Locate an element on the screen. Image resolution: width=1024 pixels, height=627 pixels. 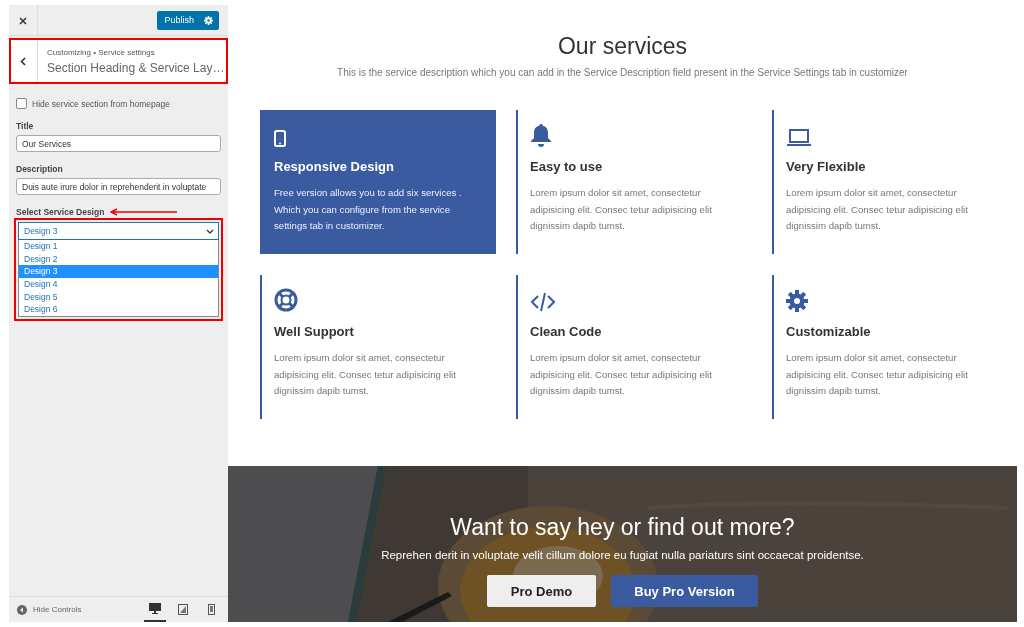
buy-button: Buy Pro Version is located at coordinates (684, 591).